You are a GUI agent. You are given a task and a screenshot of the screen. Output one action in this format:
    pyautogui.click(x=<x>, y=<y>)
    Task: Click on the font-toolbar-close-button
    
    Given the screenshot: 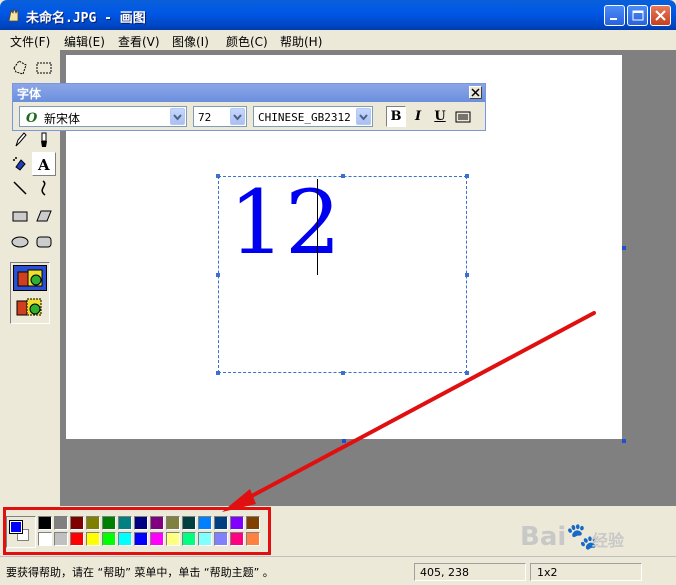 What is the action you would take?
    pyautogui.click(x=475, y=92)
    